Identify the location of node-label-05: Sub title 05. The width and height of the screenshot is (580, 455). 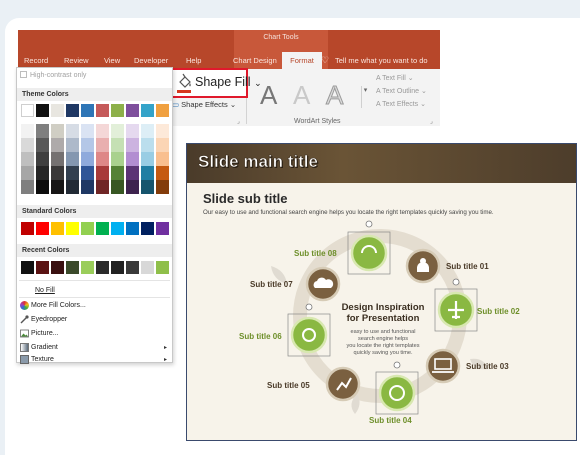
(288, 385).